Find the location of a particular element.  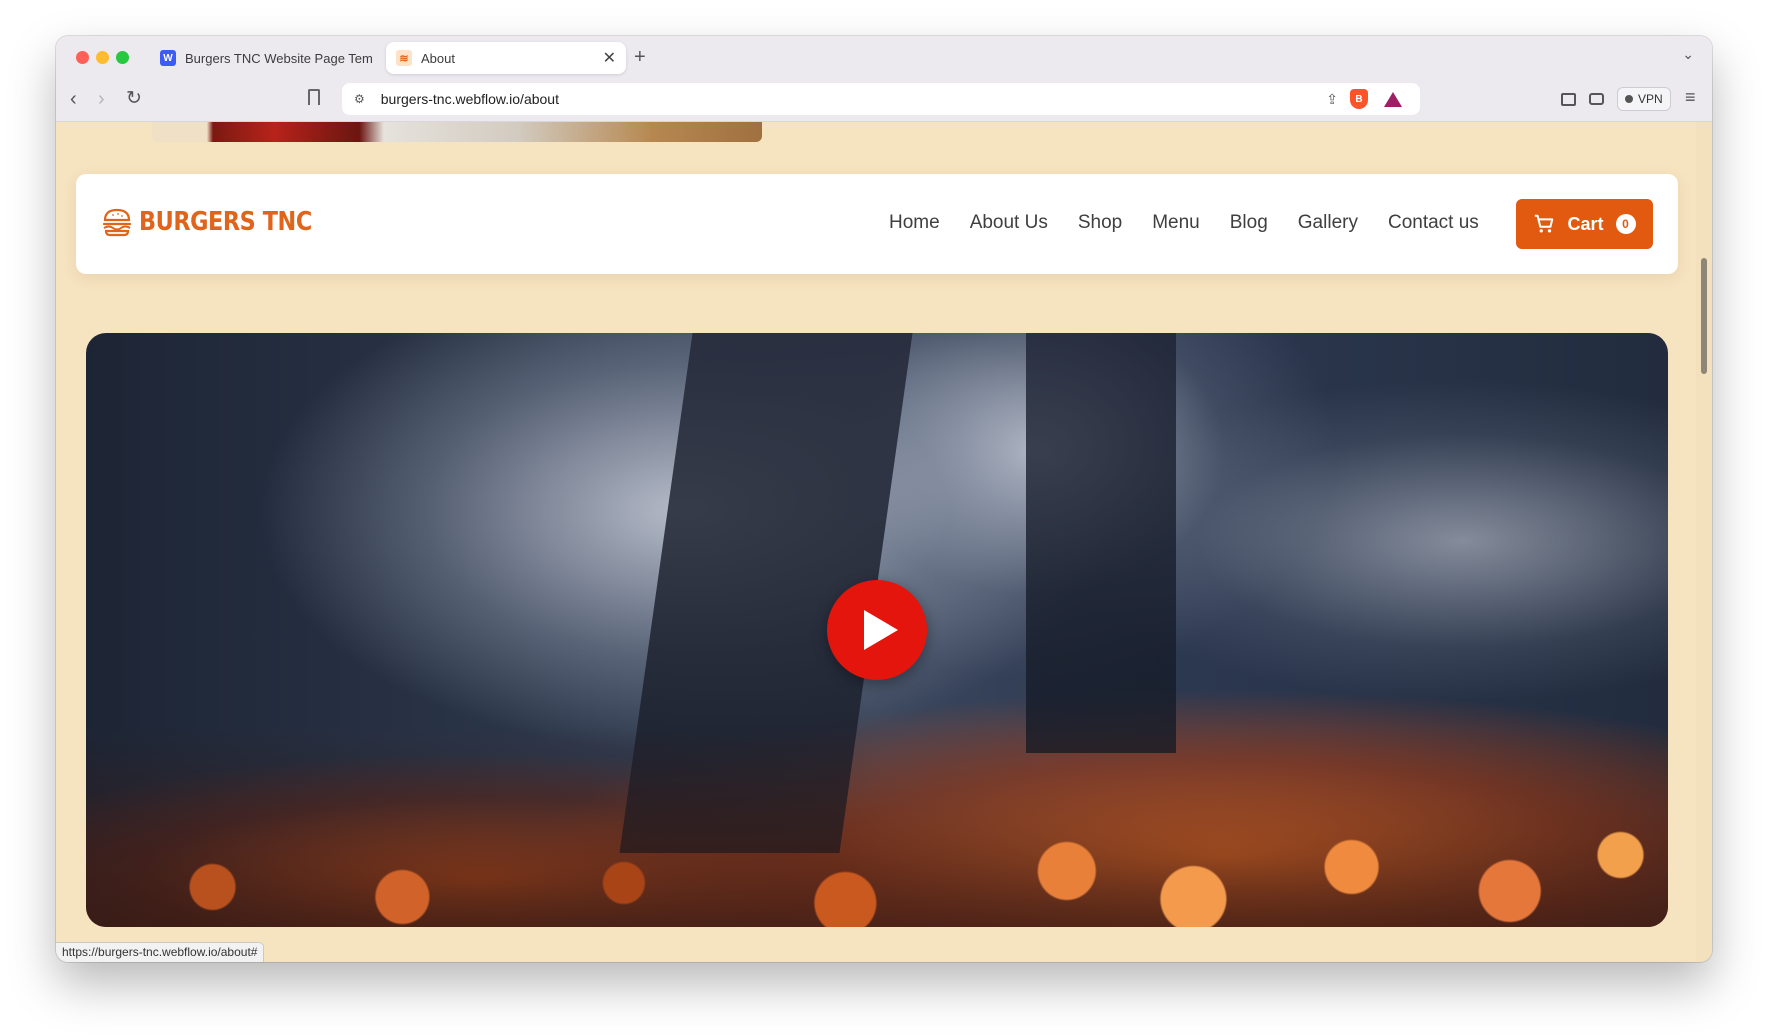

tab-title: Burgers TNC Website Page Templ is located at coordinates (278, 58).